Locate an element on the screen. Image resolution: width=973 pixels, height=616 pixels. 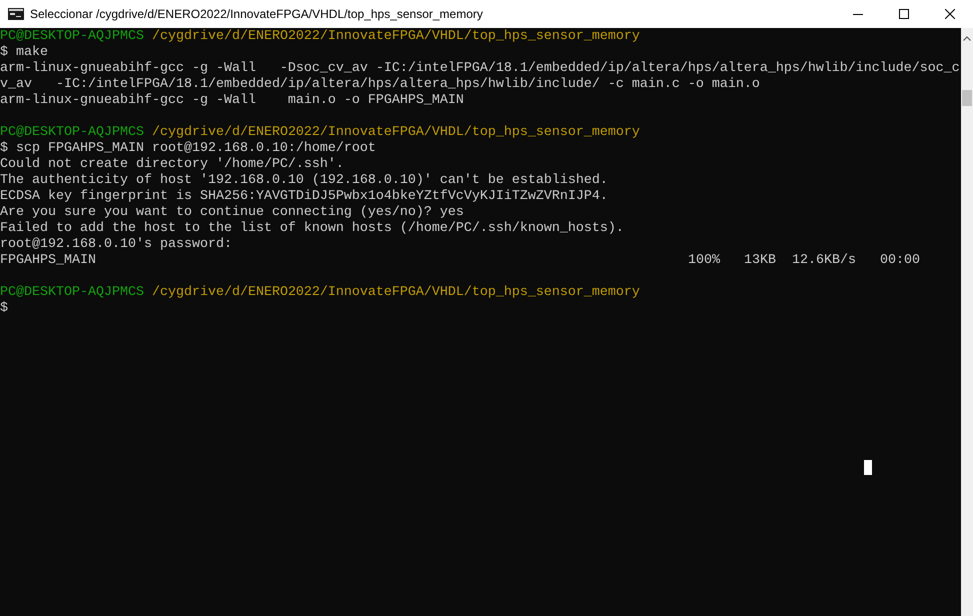
terminal-line: Failed to add the host to the list of known hosts (/home/PC/.ssh/known_hosts). is located at coordinates (312, 229).